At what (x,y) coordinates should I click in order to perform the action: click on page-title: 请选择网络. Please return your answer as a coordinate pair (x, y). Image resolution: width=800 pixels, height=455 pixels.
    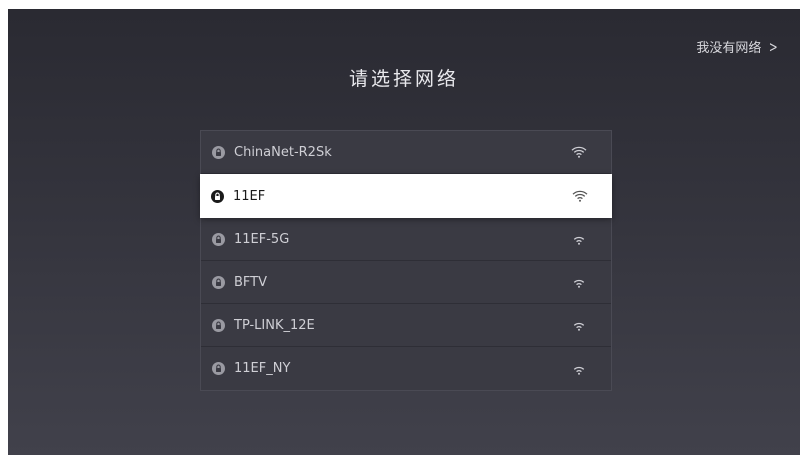
    Looking at the image, I should click on (403, 79).